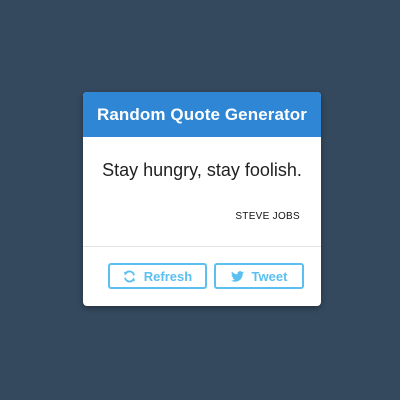  I want to click on quote-text: Stay hungry, stay foolish., so click(202, 170).